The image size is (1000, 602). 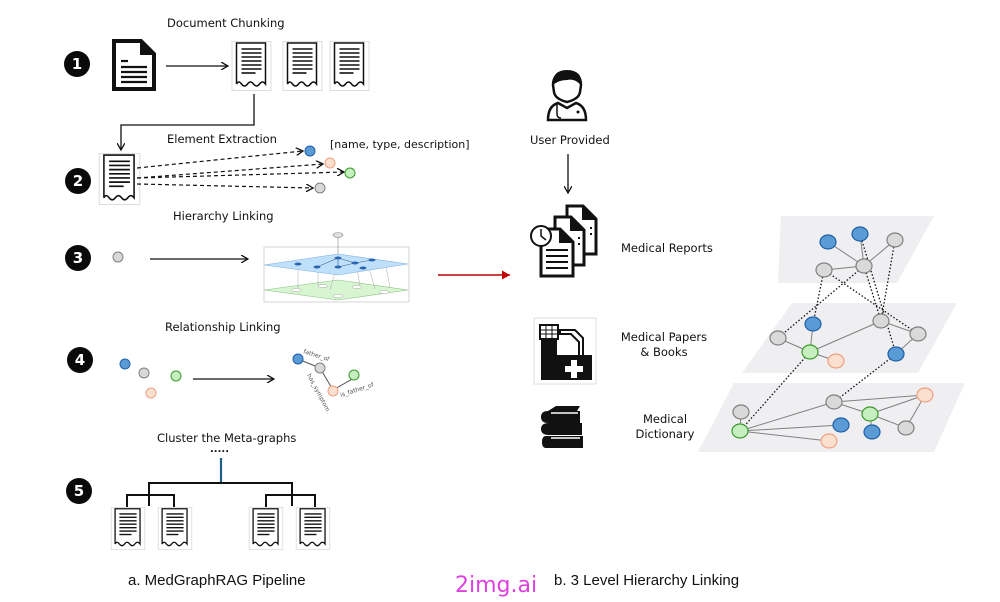 I want to click on medical-papers-icon, so click(x=565, y=351).